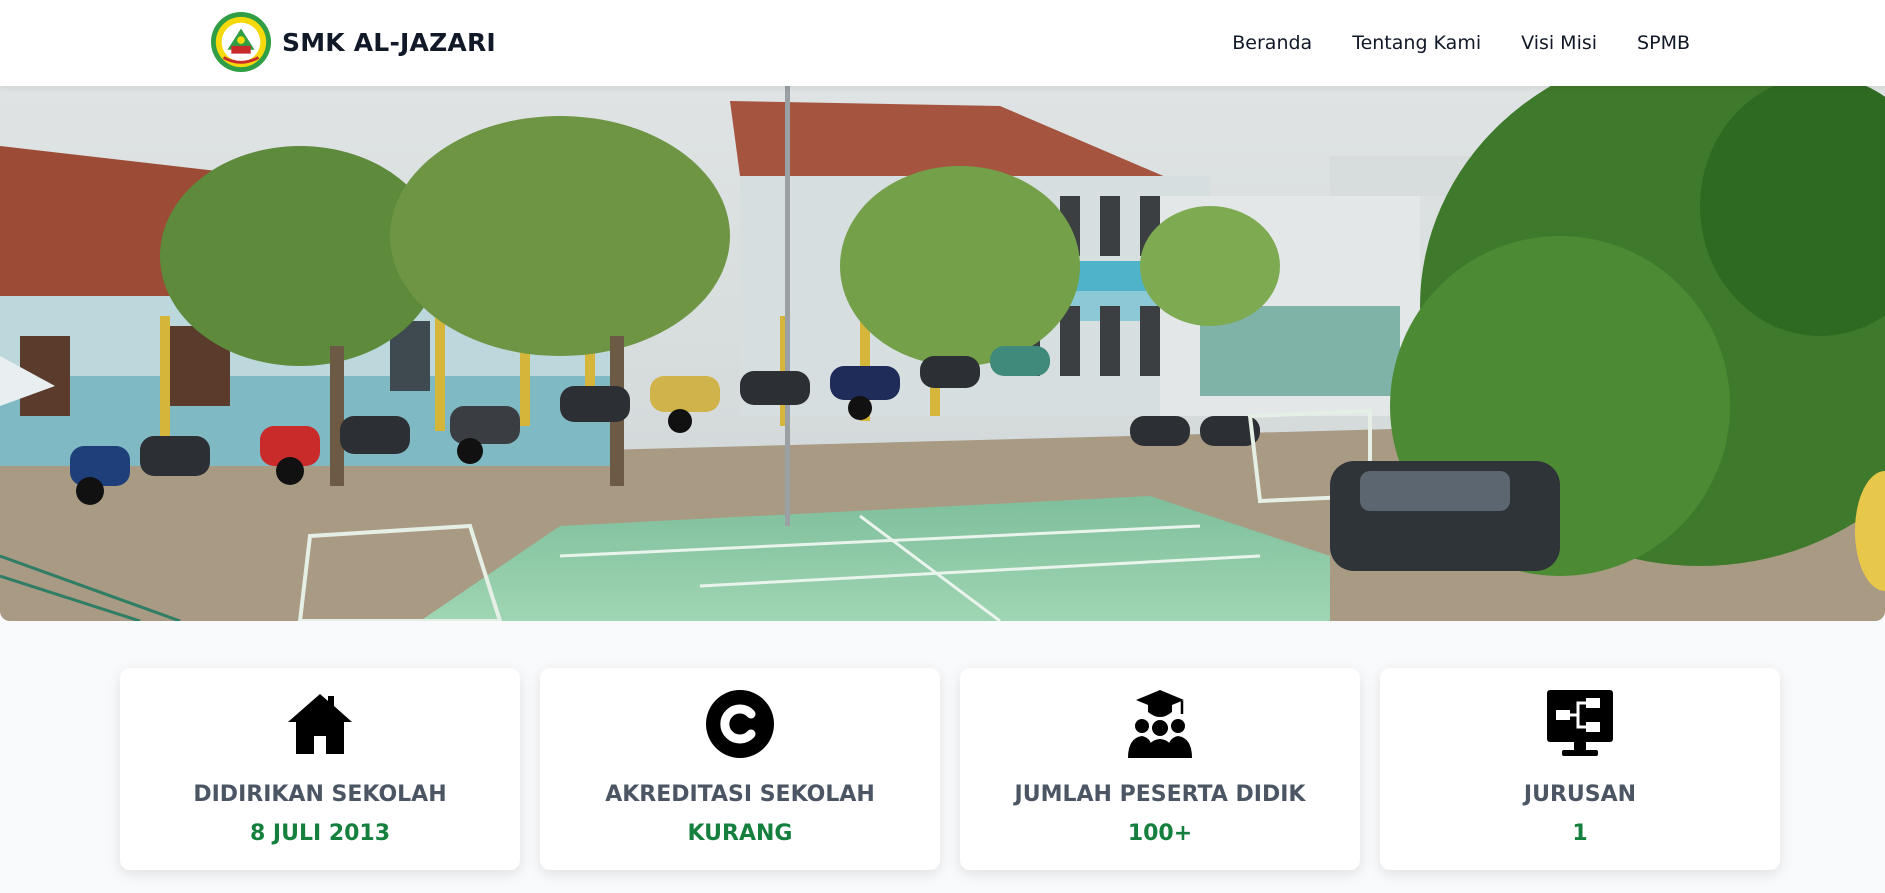 This screenshot has height=893, width=1885. What do you see at coordinates (1580, 724) in the screenshot?
I see `network-monitor-icon` at bounding box center [1580, 724].